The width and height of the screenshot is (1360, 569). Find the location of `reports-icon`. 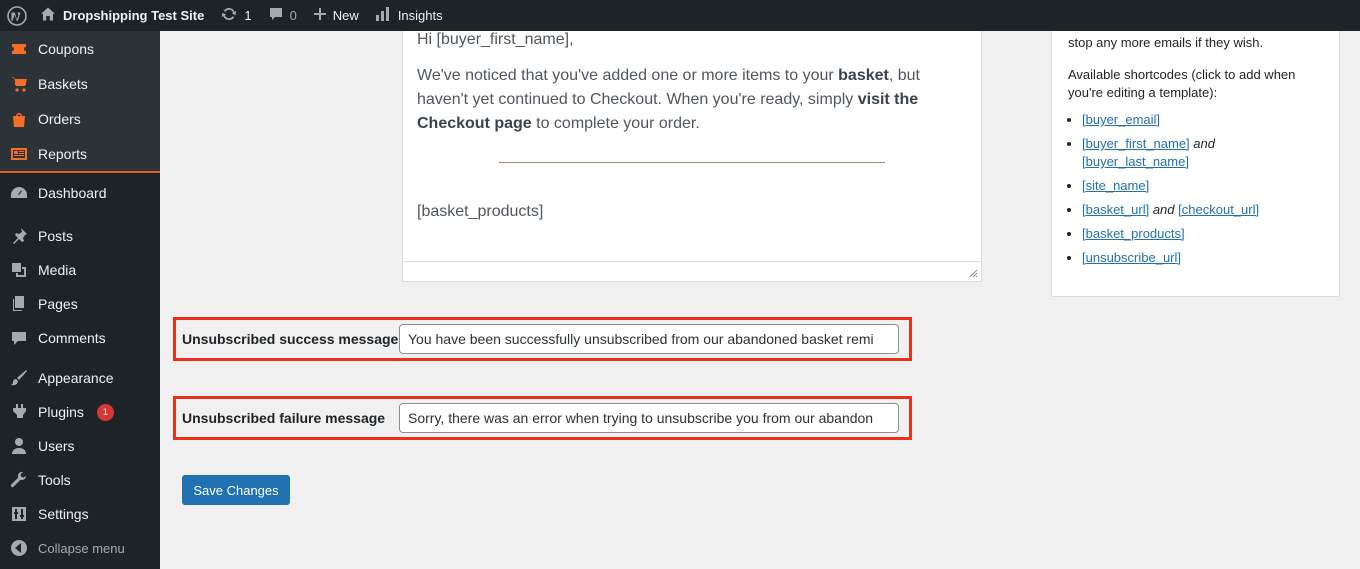

reports-icon is located at coordinates (19, 154).